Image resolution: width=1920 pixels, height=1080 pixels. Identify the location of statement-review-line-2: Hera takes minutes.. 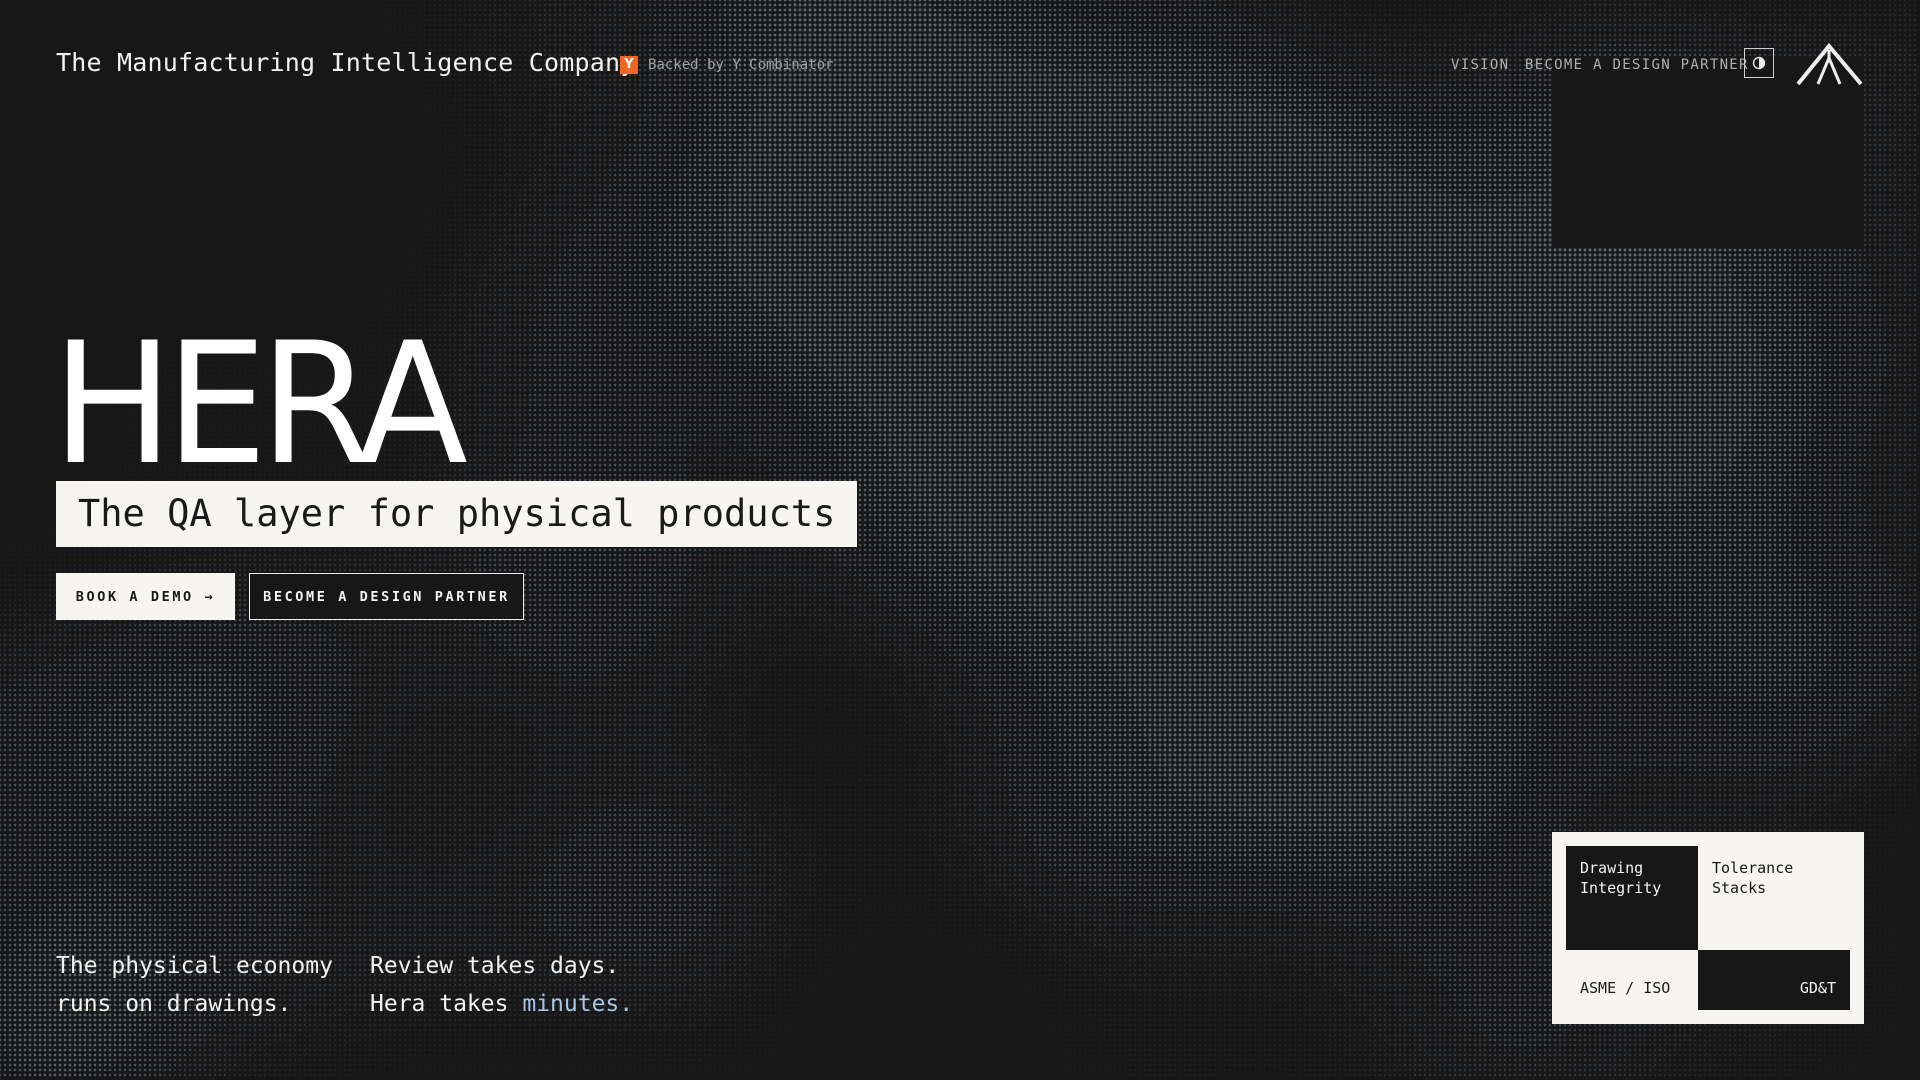
(501, 1004).